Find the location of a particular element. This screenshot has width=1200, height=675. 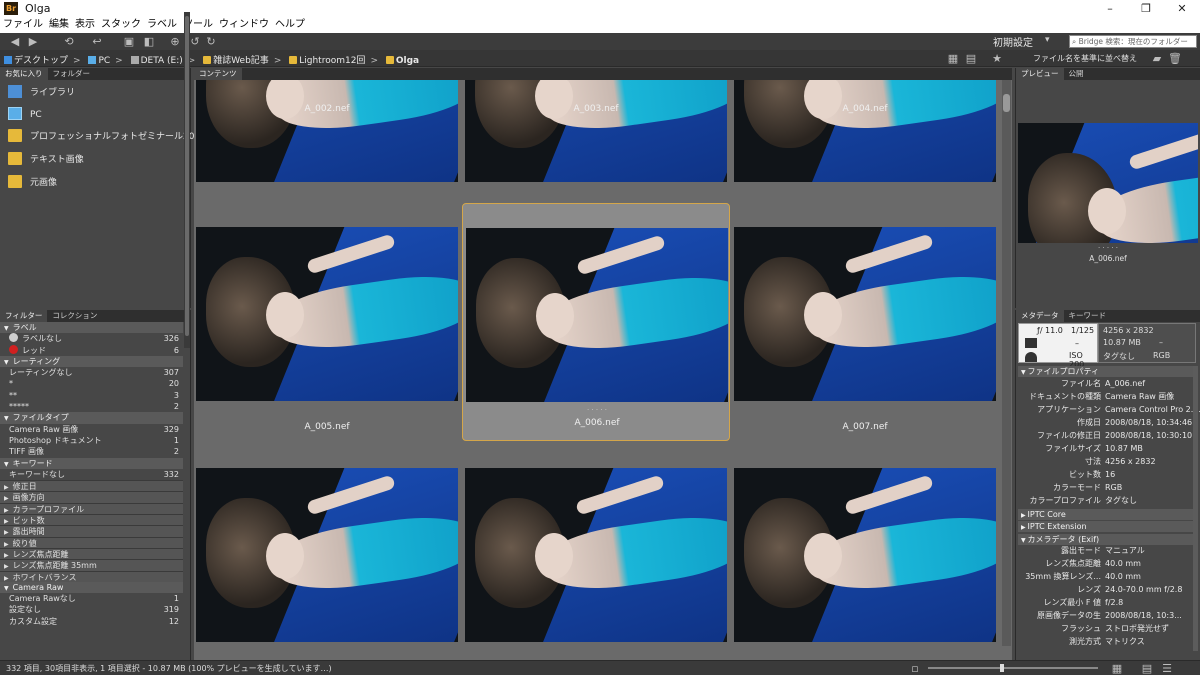

new-folder-icon: ▰ is located at coordinates (1157, 58).